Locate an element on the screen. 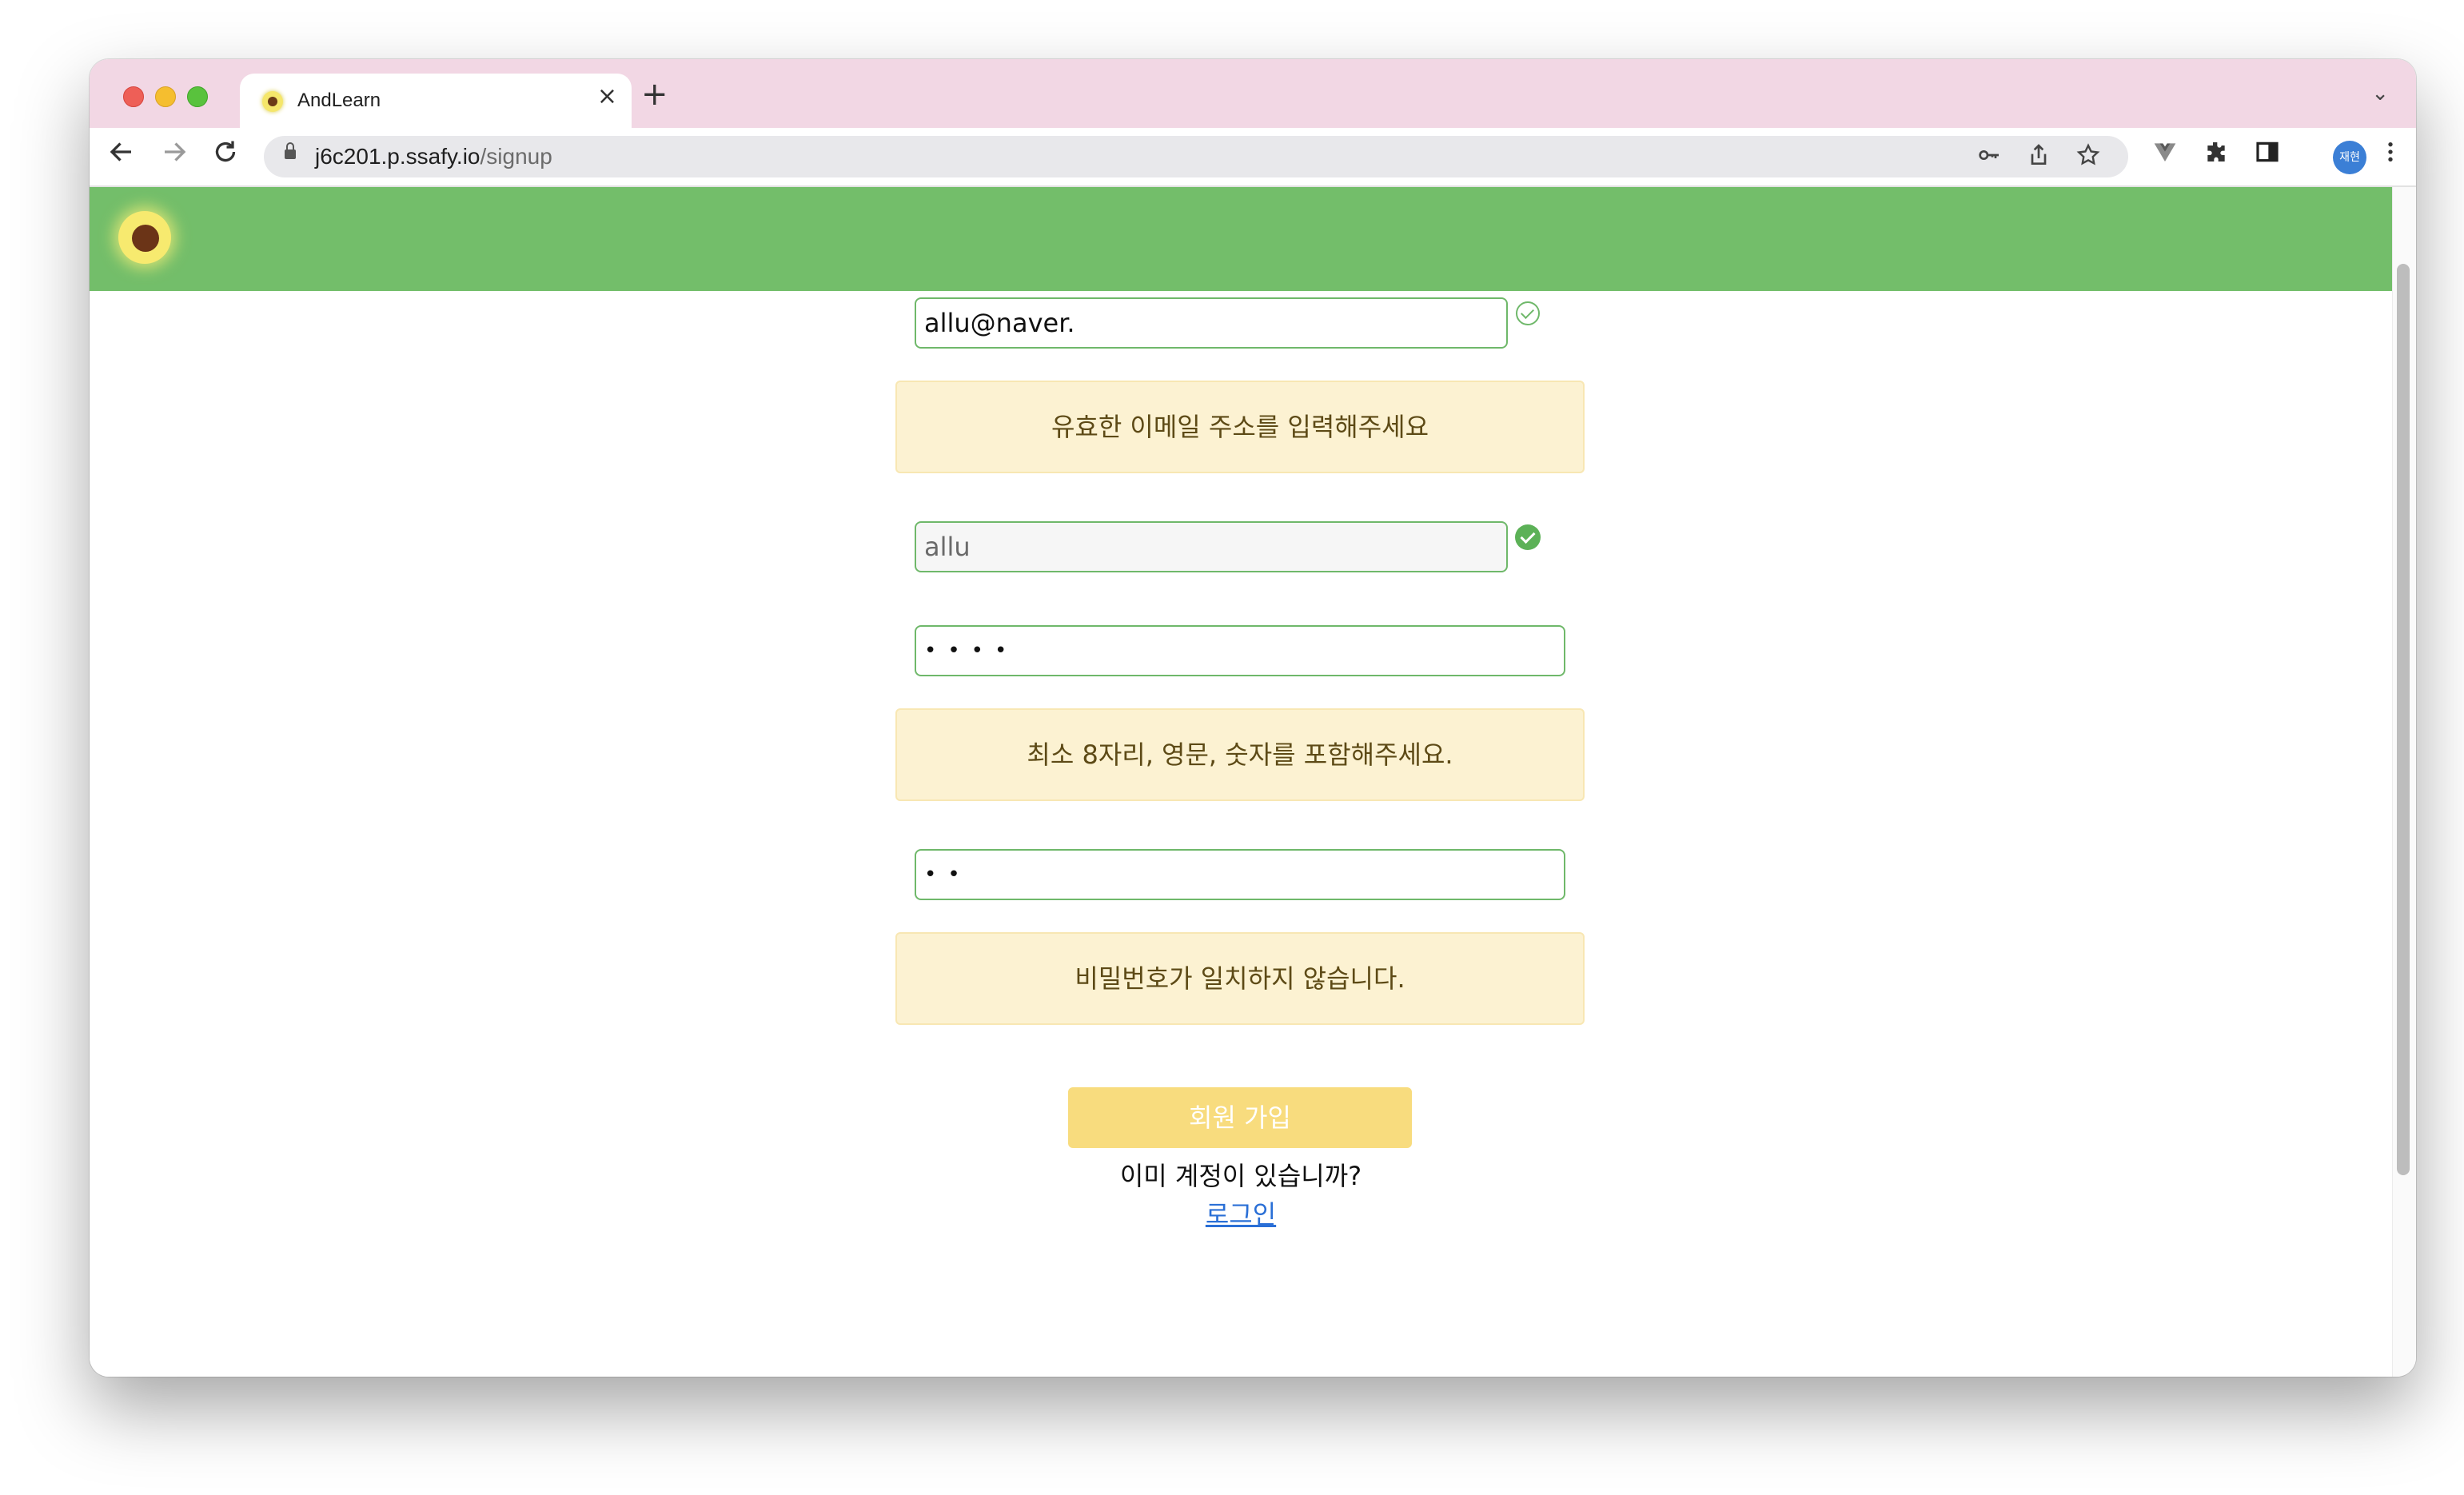  avocado-favicon-icon is located at coordinates (272, 101).